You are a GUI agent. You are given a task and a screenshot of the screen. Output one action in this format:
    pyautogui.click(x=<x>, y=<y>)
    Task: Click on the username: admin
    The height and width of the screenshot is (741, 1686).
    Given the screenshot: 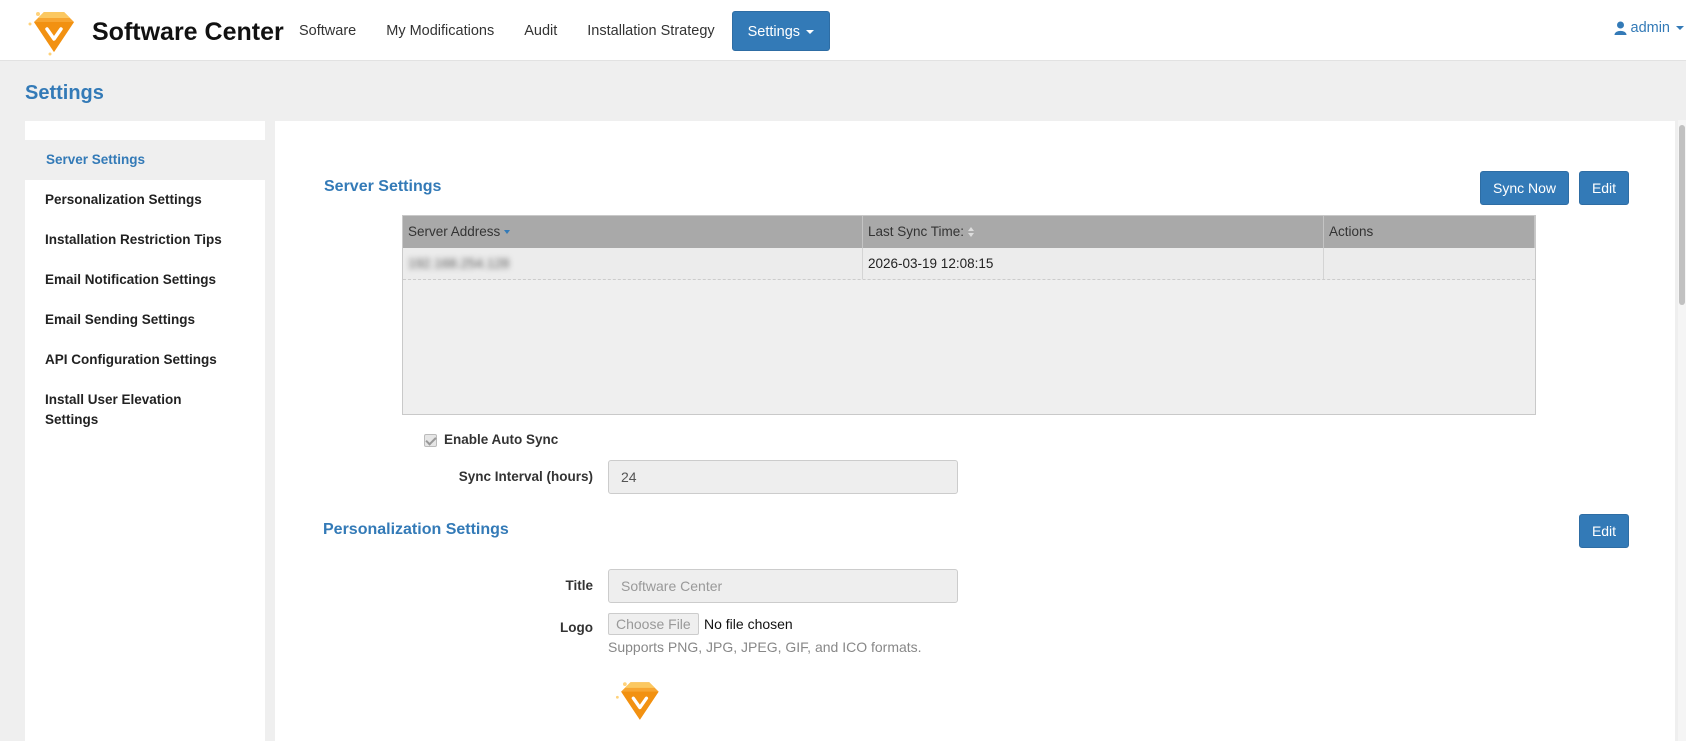 What is the action you would take?
    pyautogui.click(x=1650, y=28)
    